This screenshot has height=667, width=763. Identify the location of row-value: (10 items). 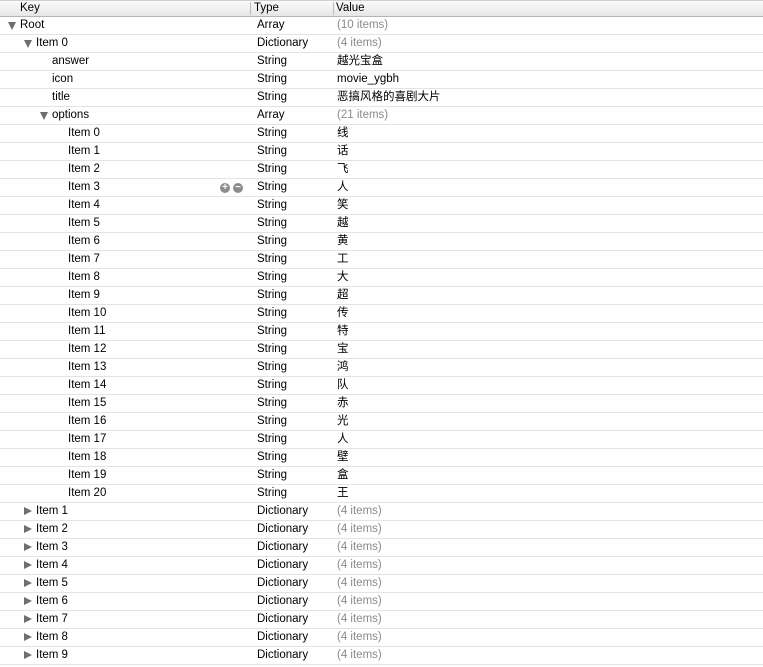
(362, 25).